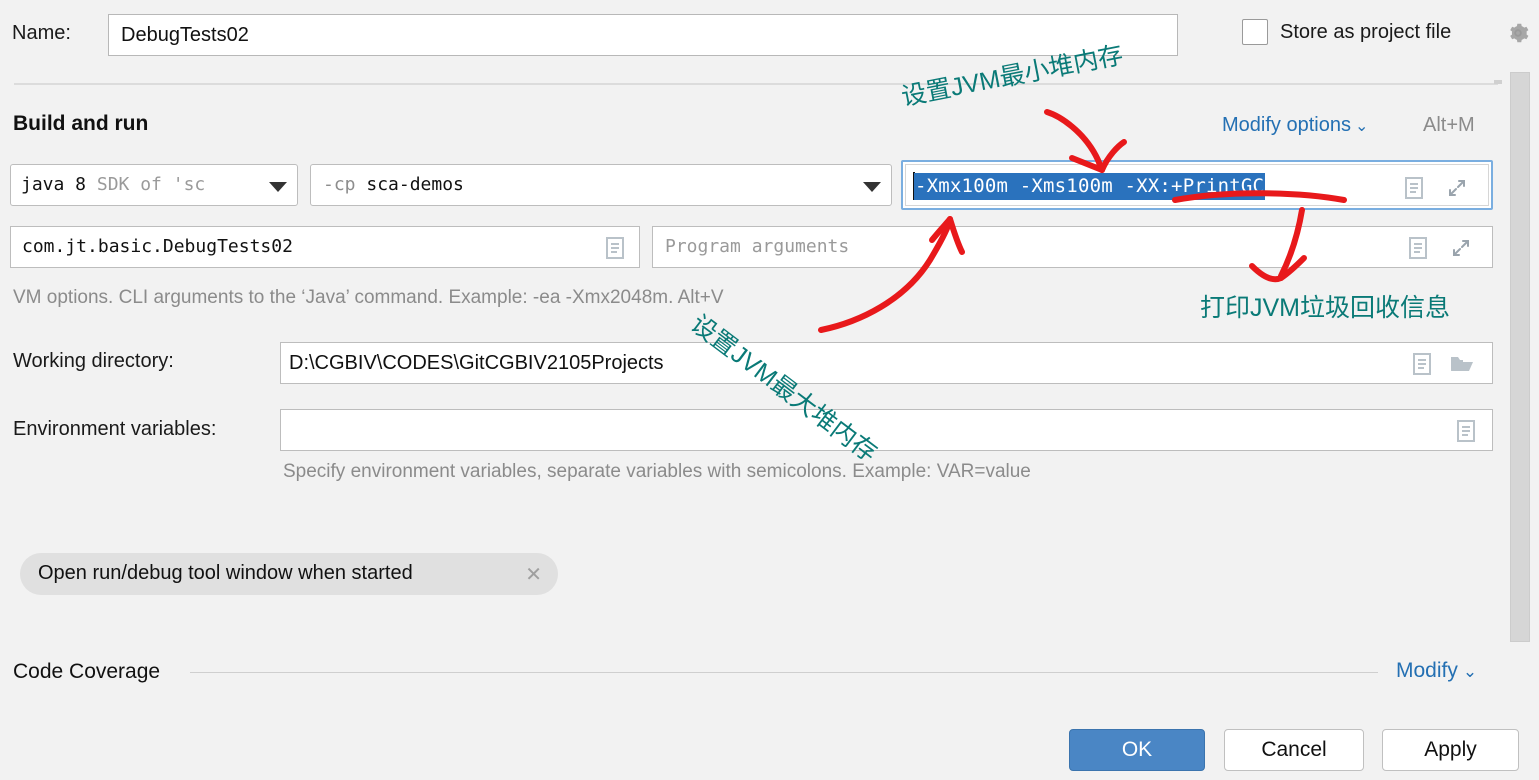 This screenshot has height=780, width=1539. Describe the element at coordinates (325, 247) in the screenshot. I see `main-class-field: com.jt.basic.DebugTests02` at that location.